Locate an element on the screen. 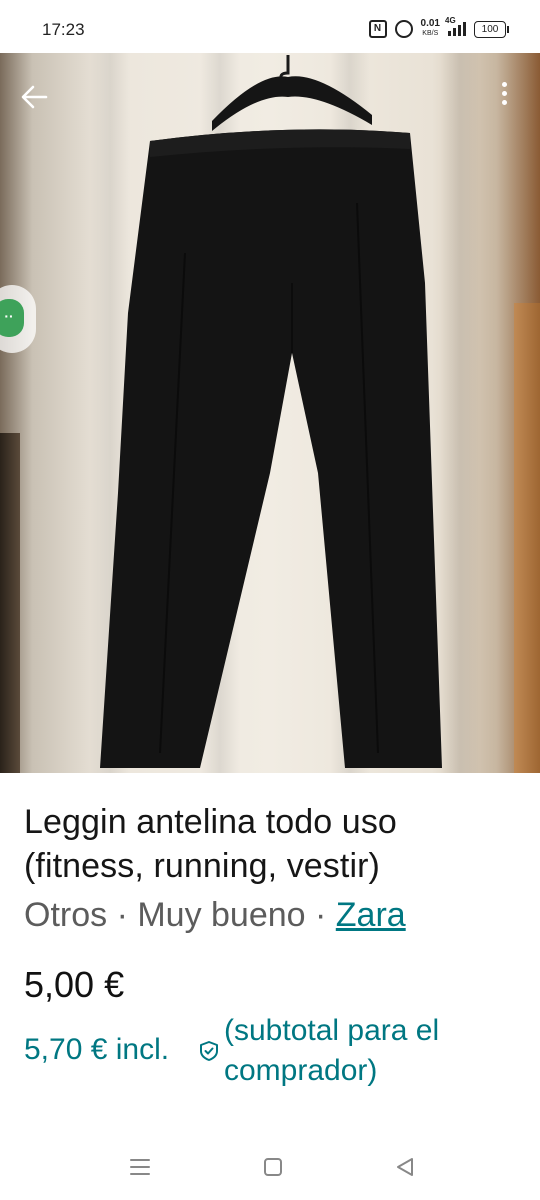 The image size is (540, 1200). chat-icon: ·· is located at coordinates (12, 318).